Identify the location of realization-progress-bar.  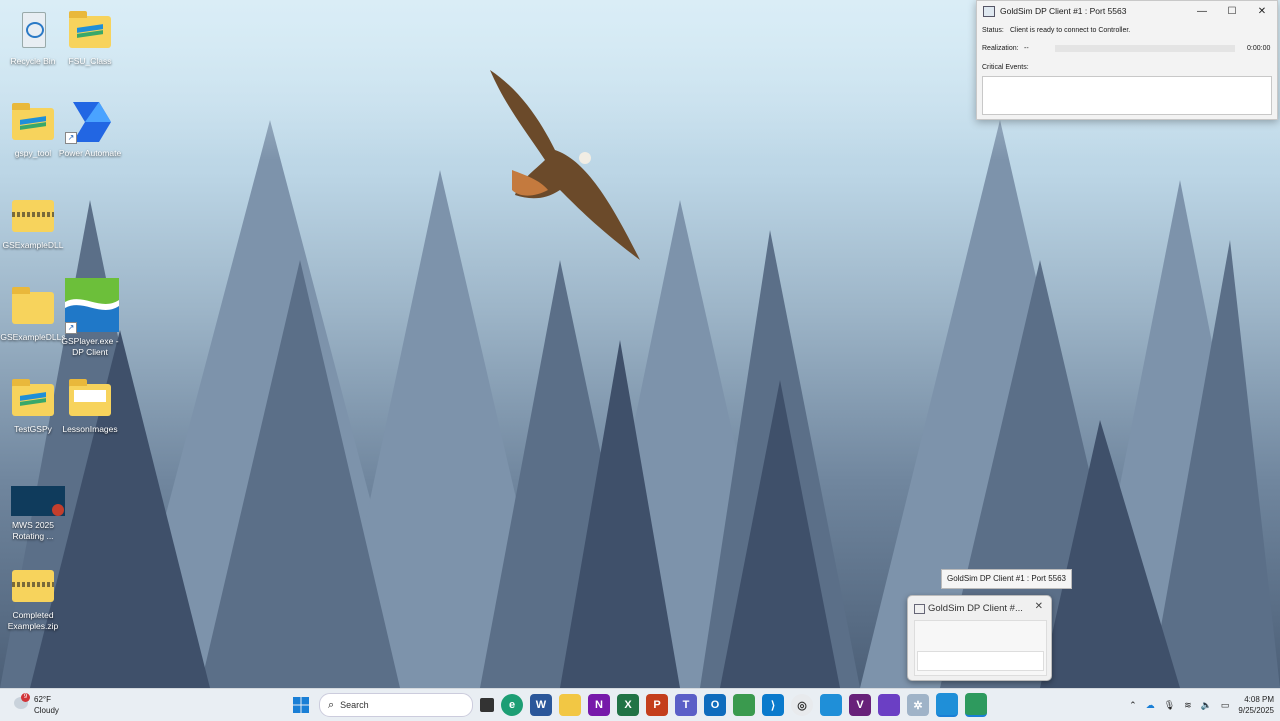
(1145, 48).